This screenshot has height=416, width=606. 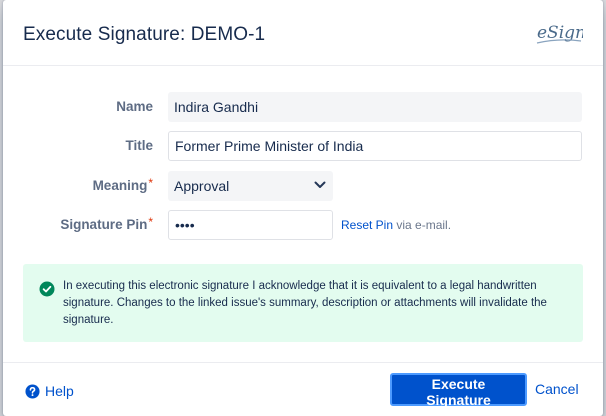 What do you see at coordinates (47, 289) in the screenshot?
I see `check-circle-icon` at bounding box center [47, 289].